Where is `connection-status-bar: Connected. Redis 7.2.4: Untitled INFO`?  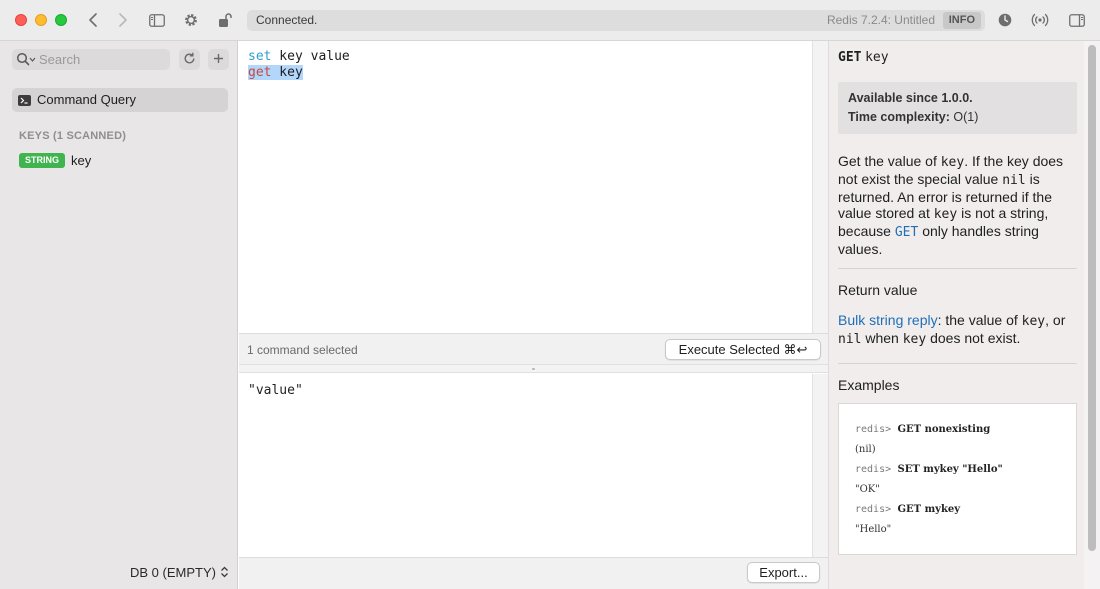
connection-status-bar: Connected. Redis 7.2.4: Untitled INFO is located at coordinates (616, 20).